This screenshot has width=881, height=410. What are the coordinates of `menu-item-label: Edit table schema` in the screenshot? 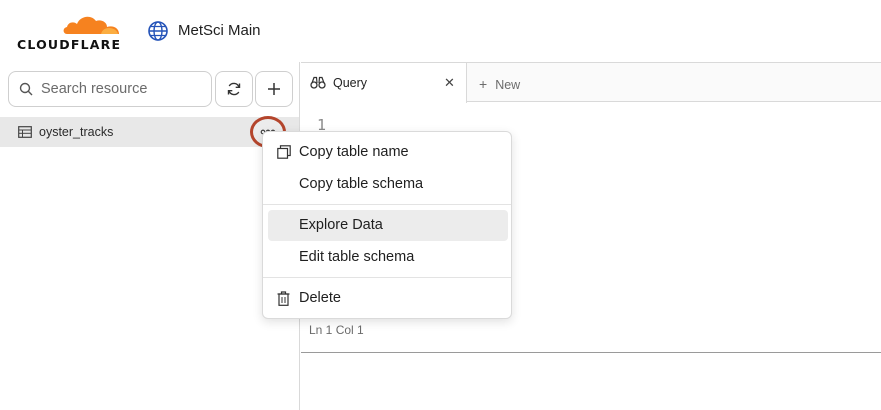 It's located at (357, 257).